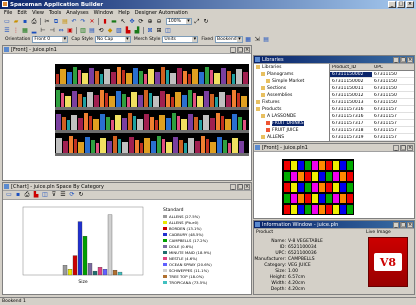 The image size is (416, 305). Describe the element at coordinates (119, 31) in the screenshot. I see `report-icon: ▧` at that location.